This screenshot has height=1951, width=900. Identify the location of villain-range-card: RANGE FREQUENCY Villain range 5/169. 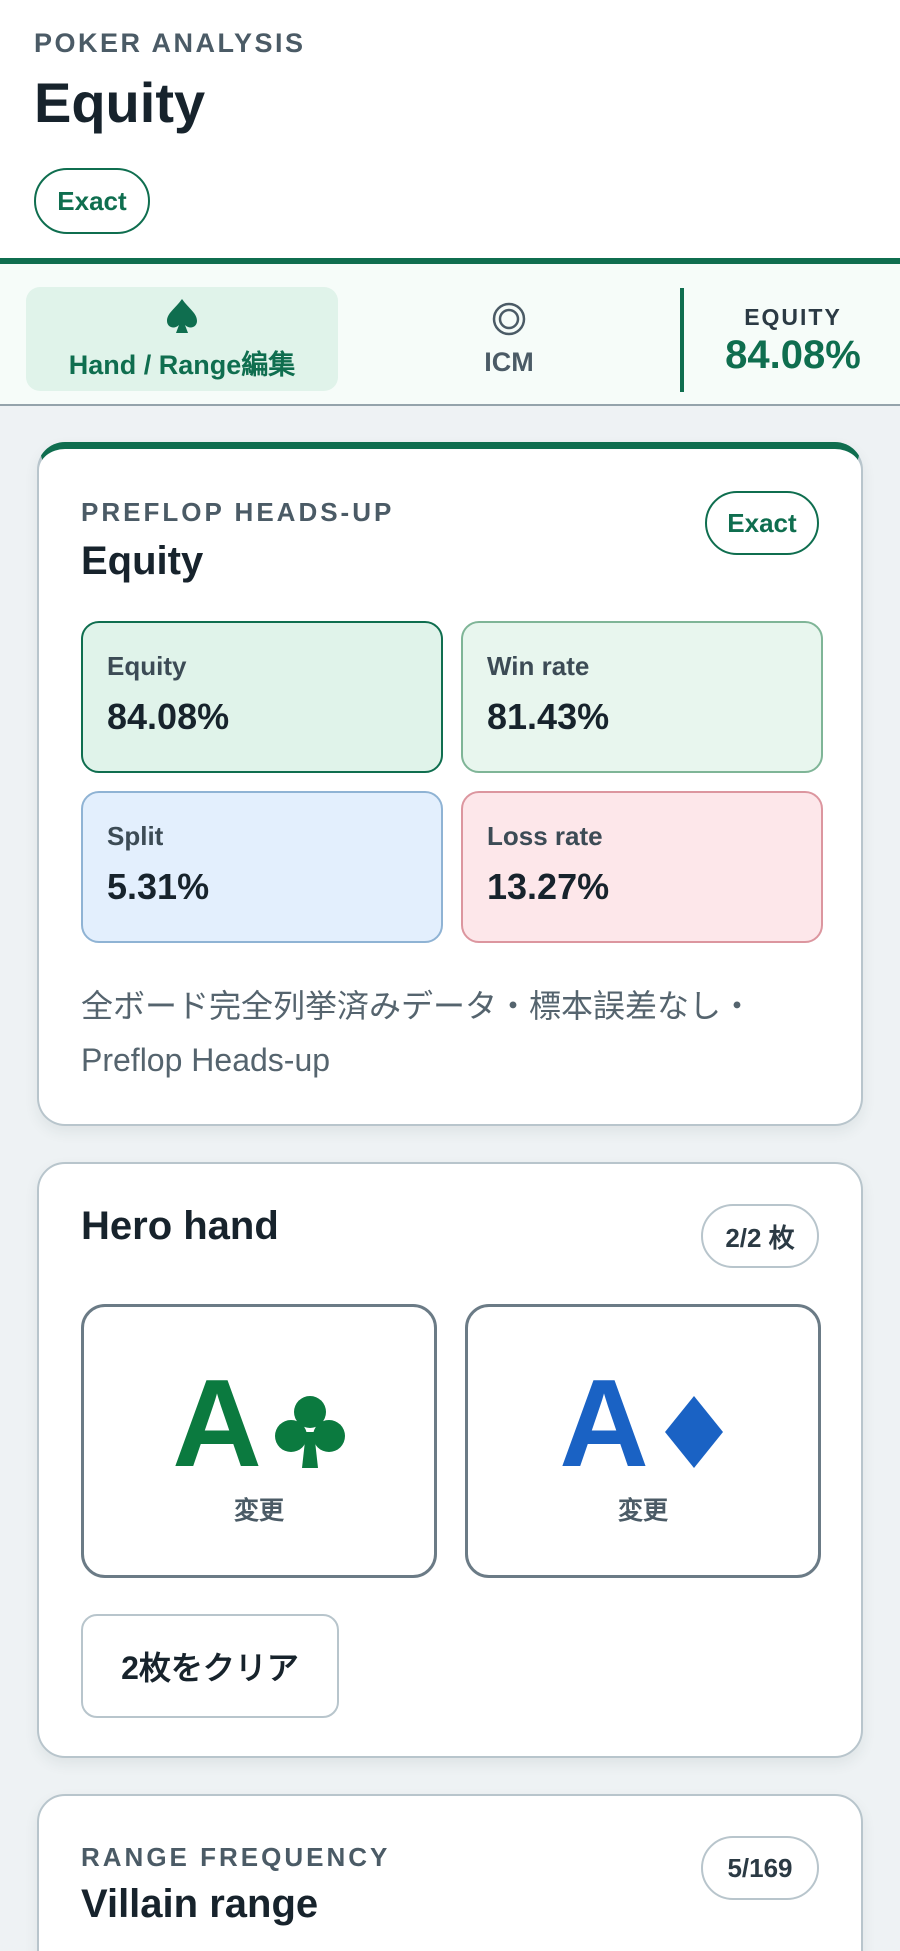
(450, 1872).